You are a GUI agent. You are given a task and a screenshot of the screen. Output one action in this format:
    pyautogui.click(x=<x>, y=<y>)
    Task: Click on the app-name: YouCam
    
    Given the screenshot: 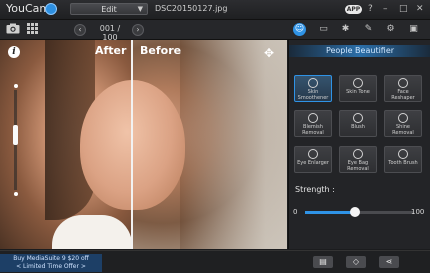 What is the action you would take?
    pyautogui.click(x=28, y=8)
    